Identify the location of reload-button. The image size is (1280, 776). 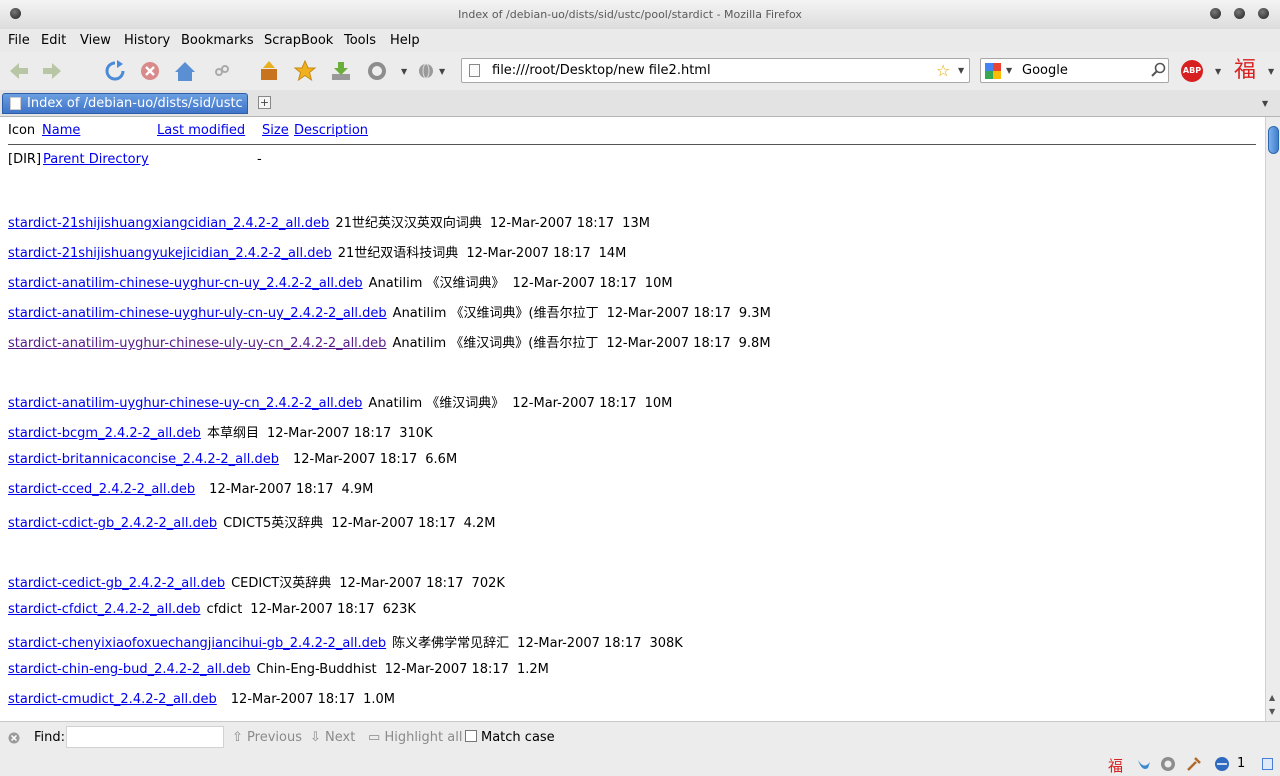
(115, 71).